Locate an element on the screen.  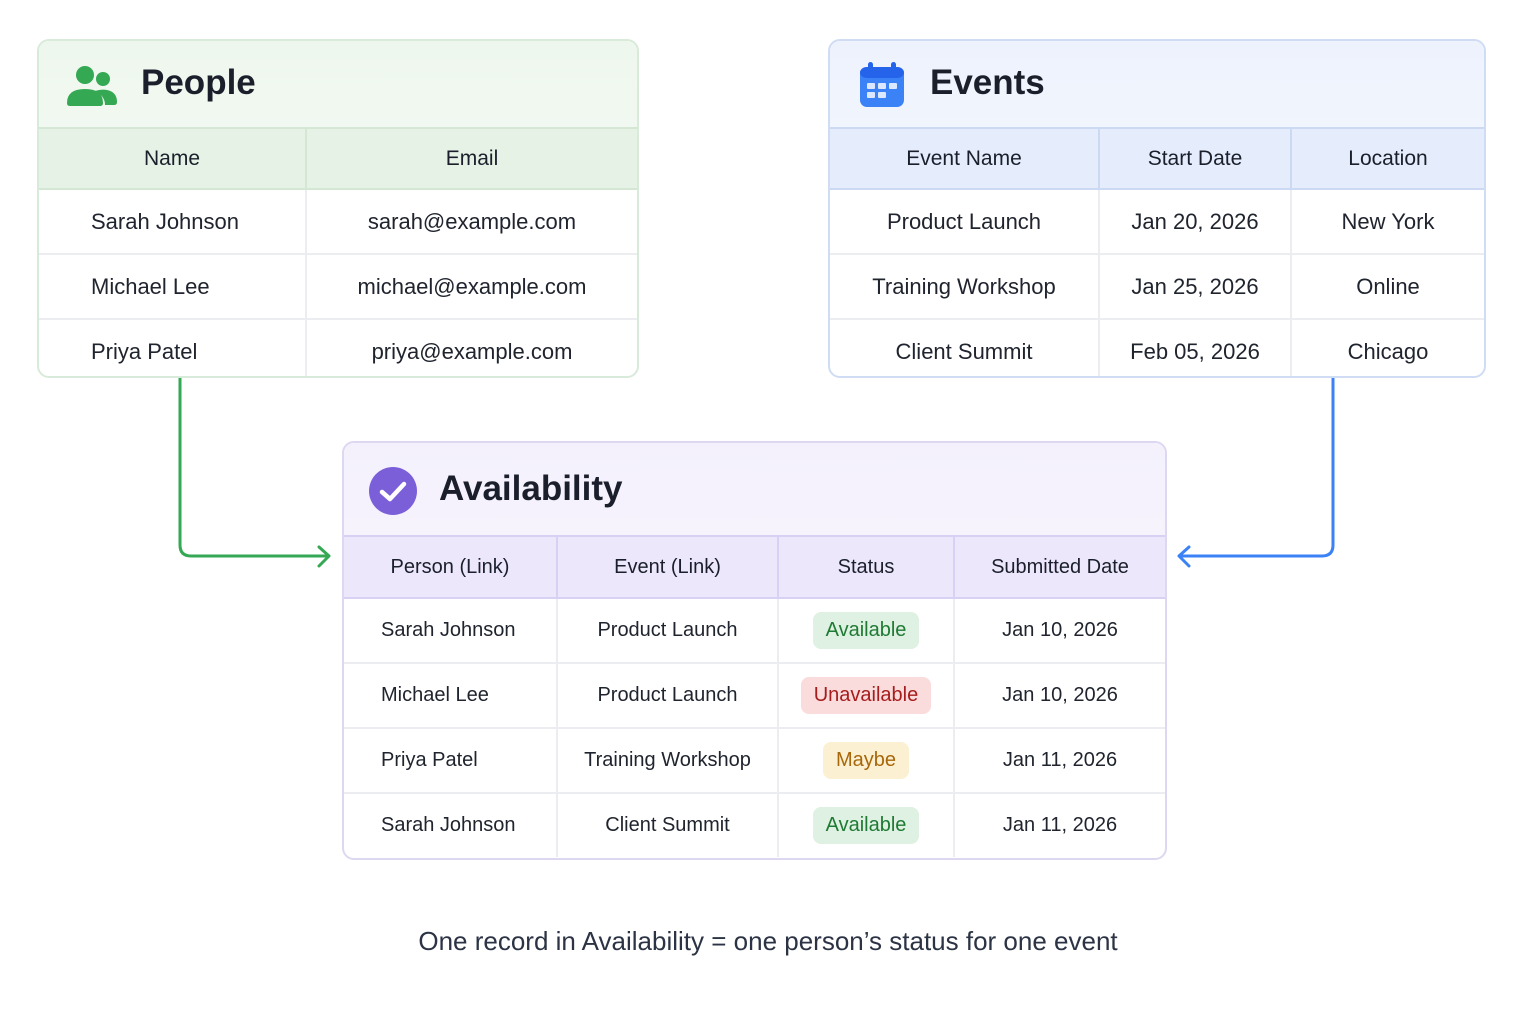
column-header-event-link: Event (Link) is located at coordinates (668, 567).